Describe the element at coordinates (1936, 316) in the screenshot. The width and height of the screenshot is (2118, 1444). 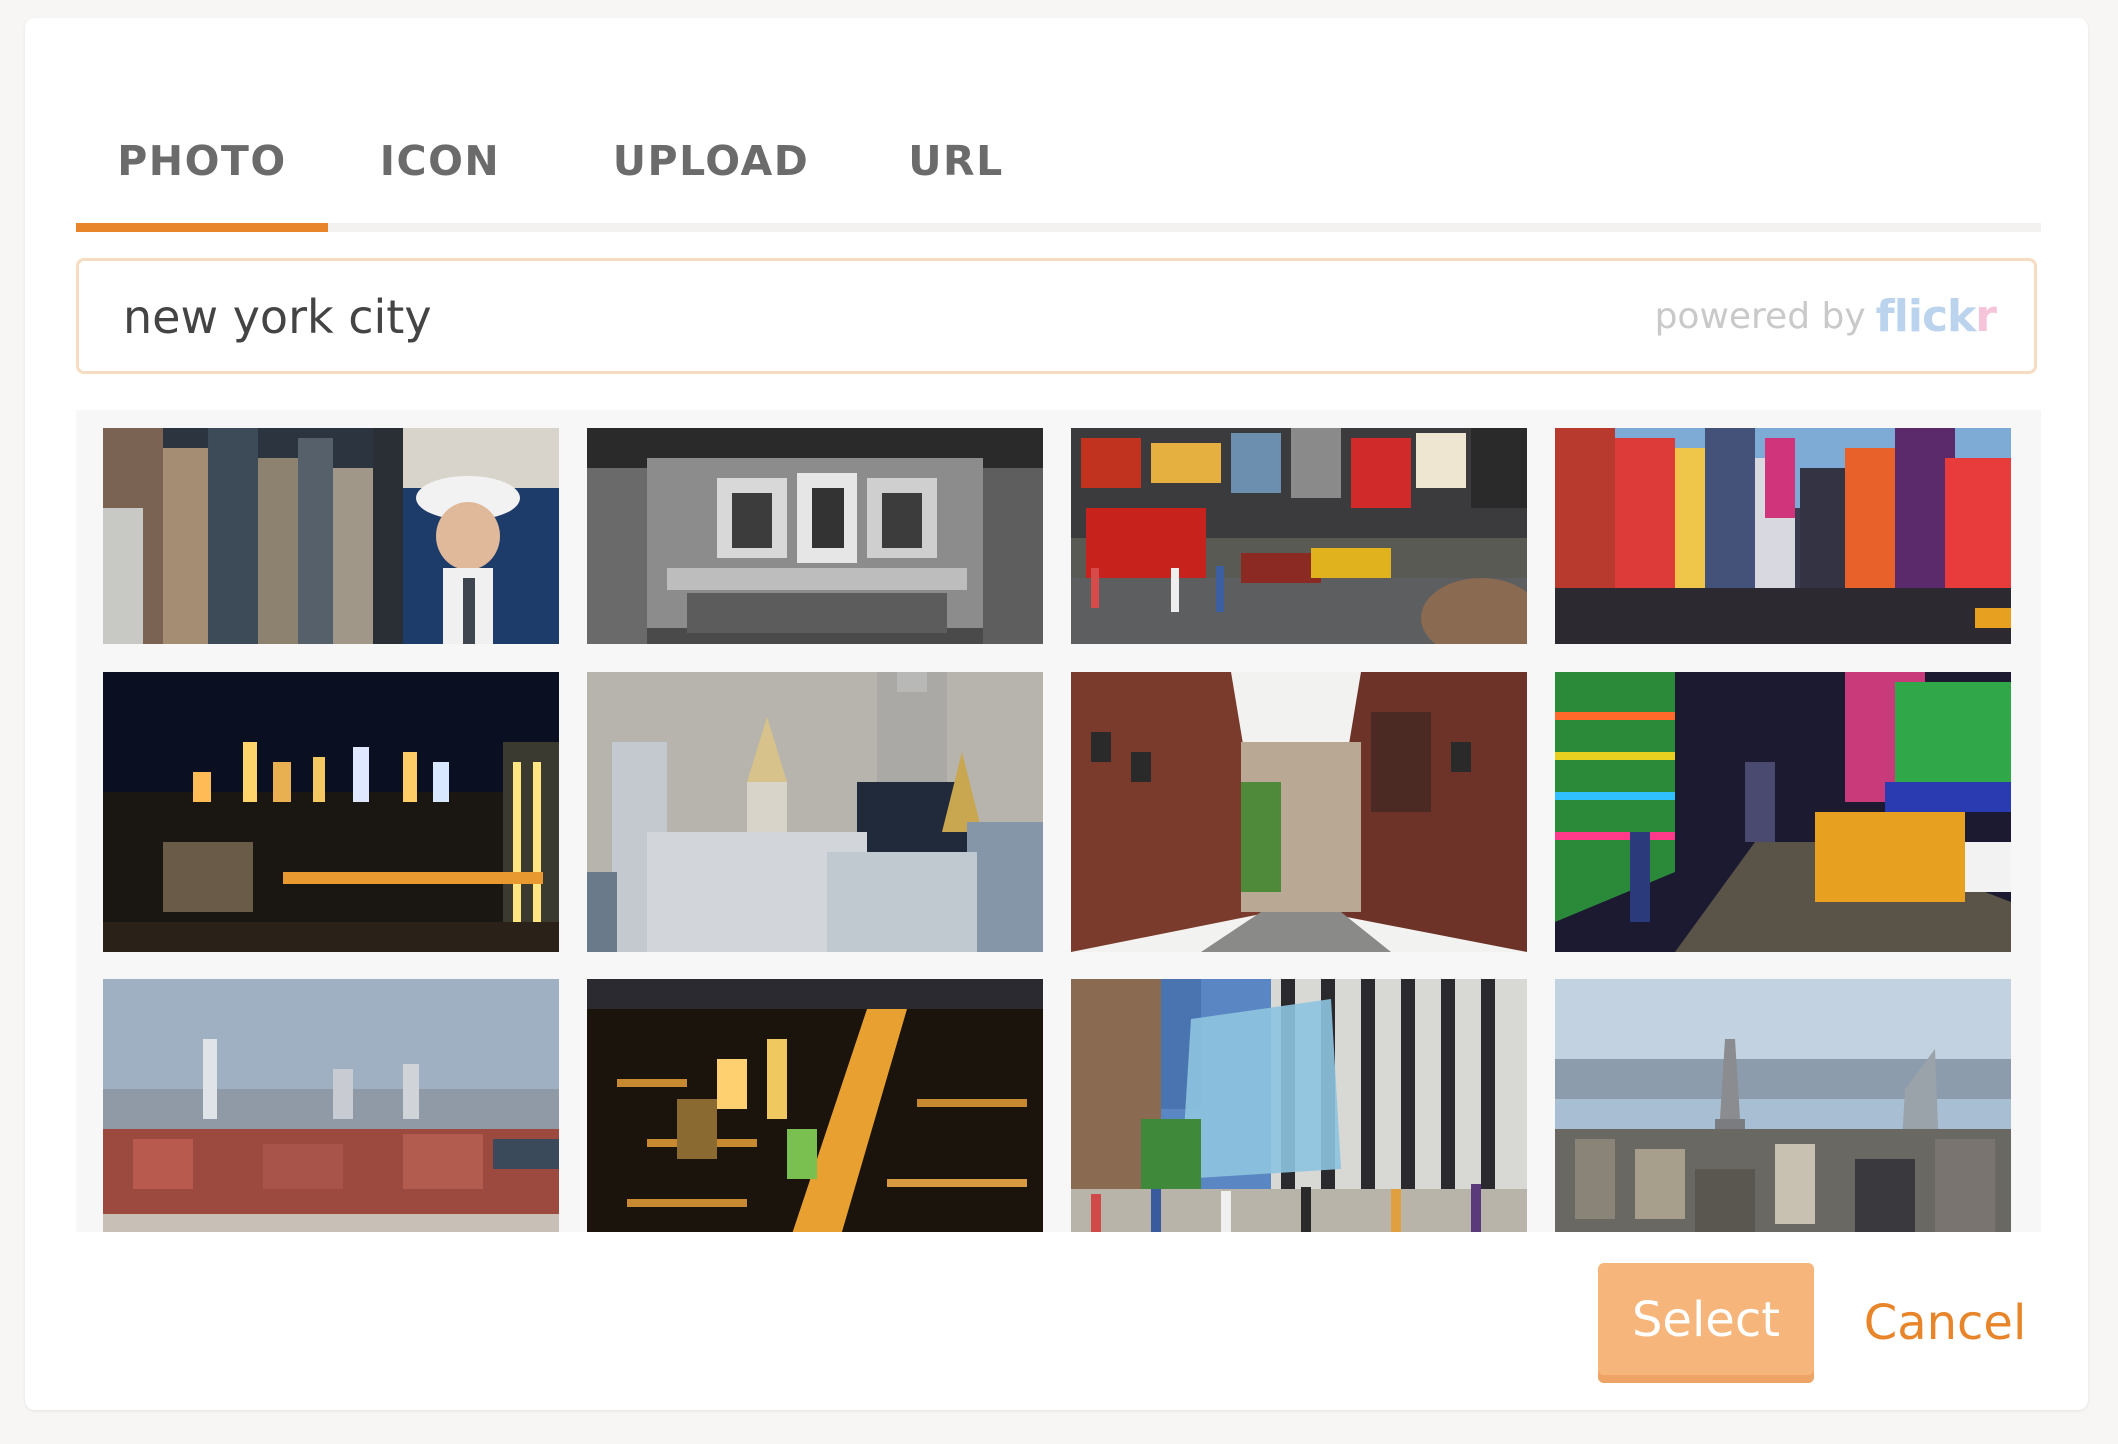
I see `flickr-logo: flickr` at that location.